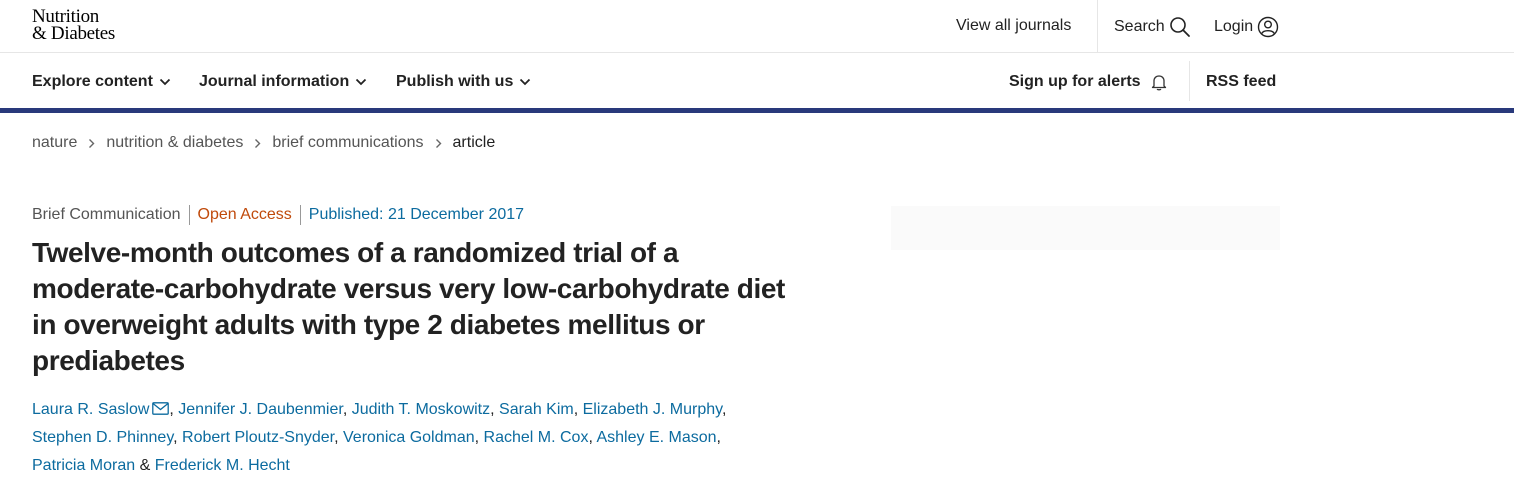  I want to click on author-link: Elizabeth J. Murphy, so click(652, 409).